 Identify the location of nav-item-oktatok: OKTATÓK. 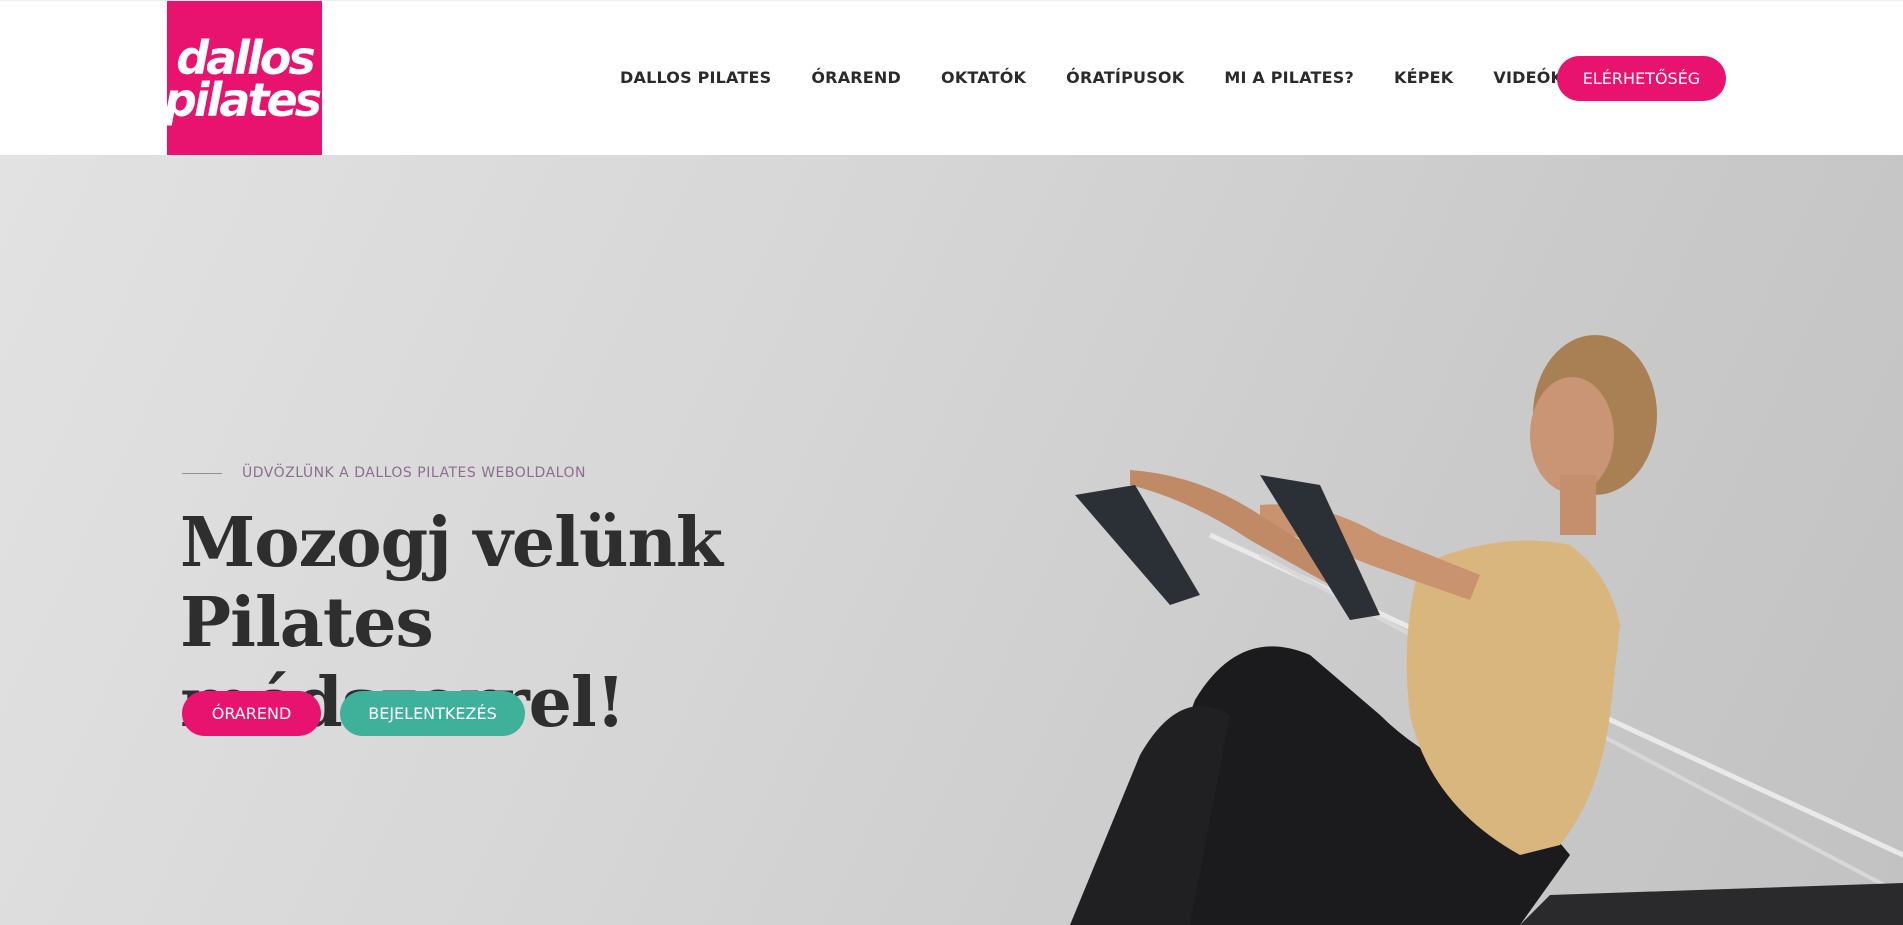
(983, 77).